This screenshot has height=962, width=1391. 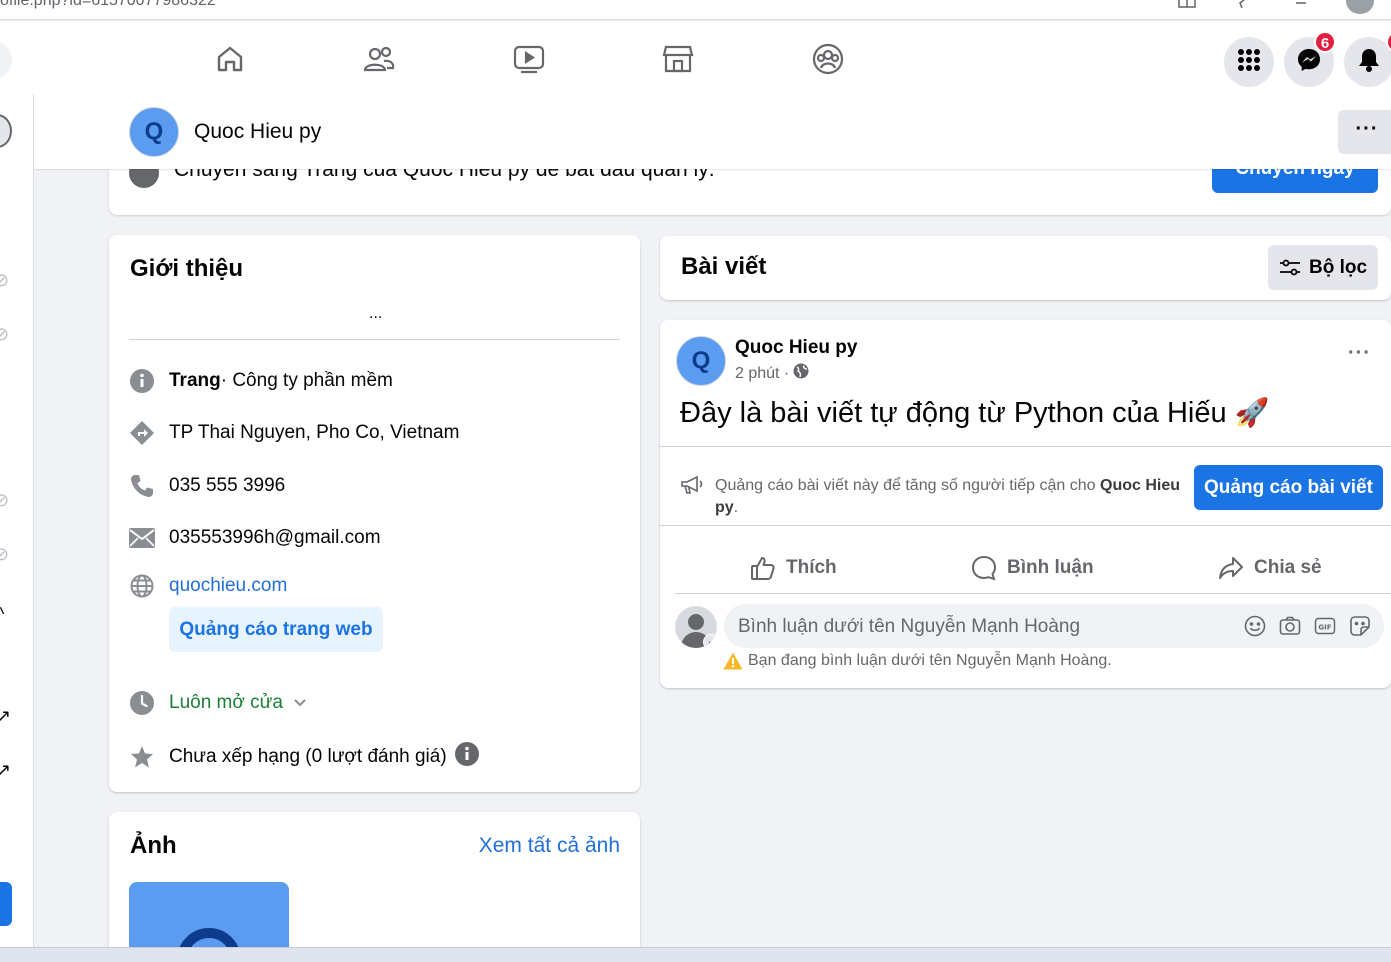 I want to click on filter-button: Bộ lọc, so click(x=1323, y=267).